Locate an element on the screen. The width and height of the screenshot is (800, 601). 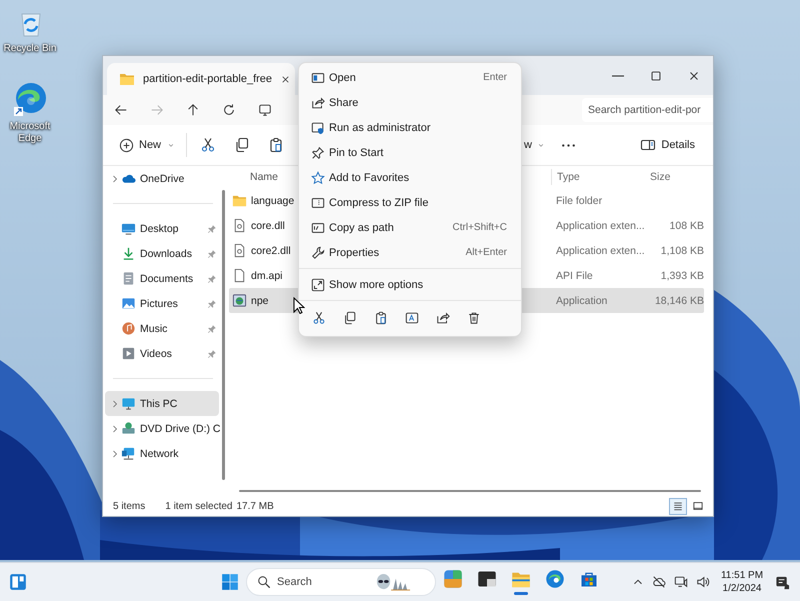
file-name: core2.dll is located at coordinates (271, 250).